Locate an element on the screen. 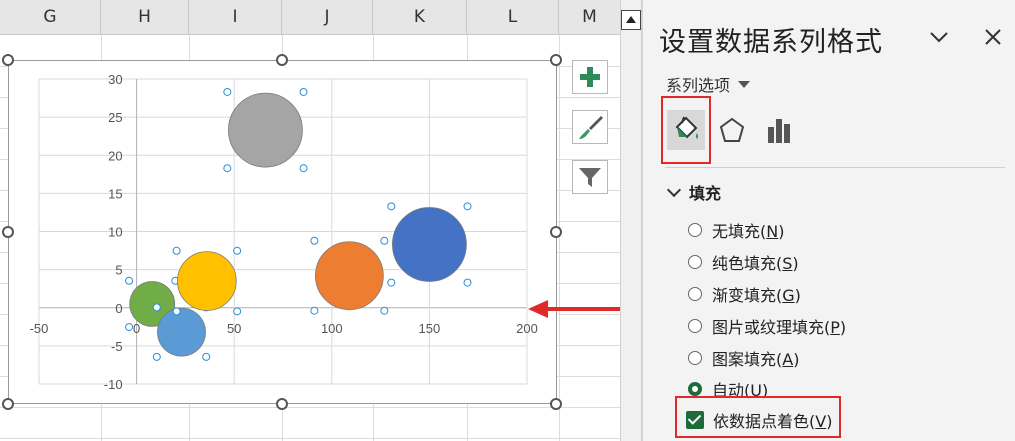  radio-label: 无填充(N) is located at coordinates (748, 231).